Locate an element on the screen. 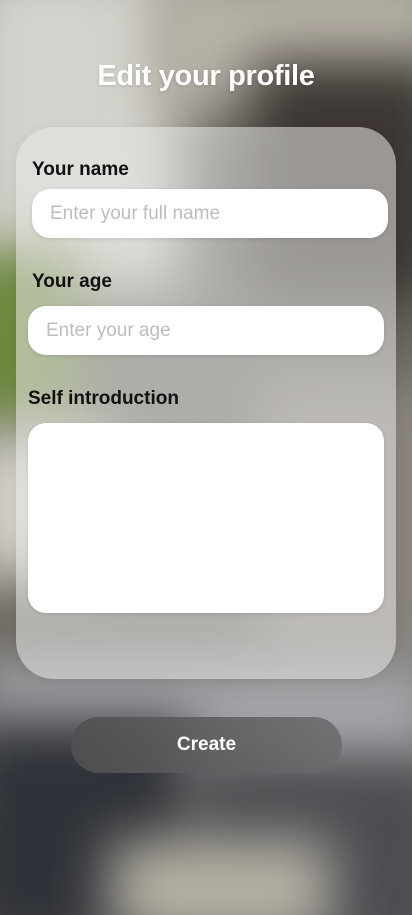  self-introduction-label: Self introduction is located at coordinates (103, 398).